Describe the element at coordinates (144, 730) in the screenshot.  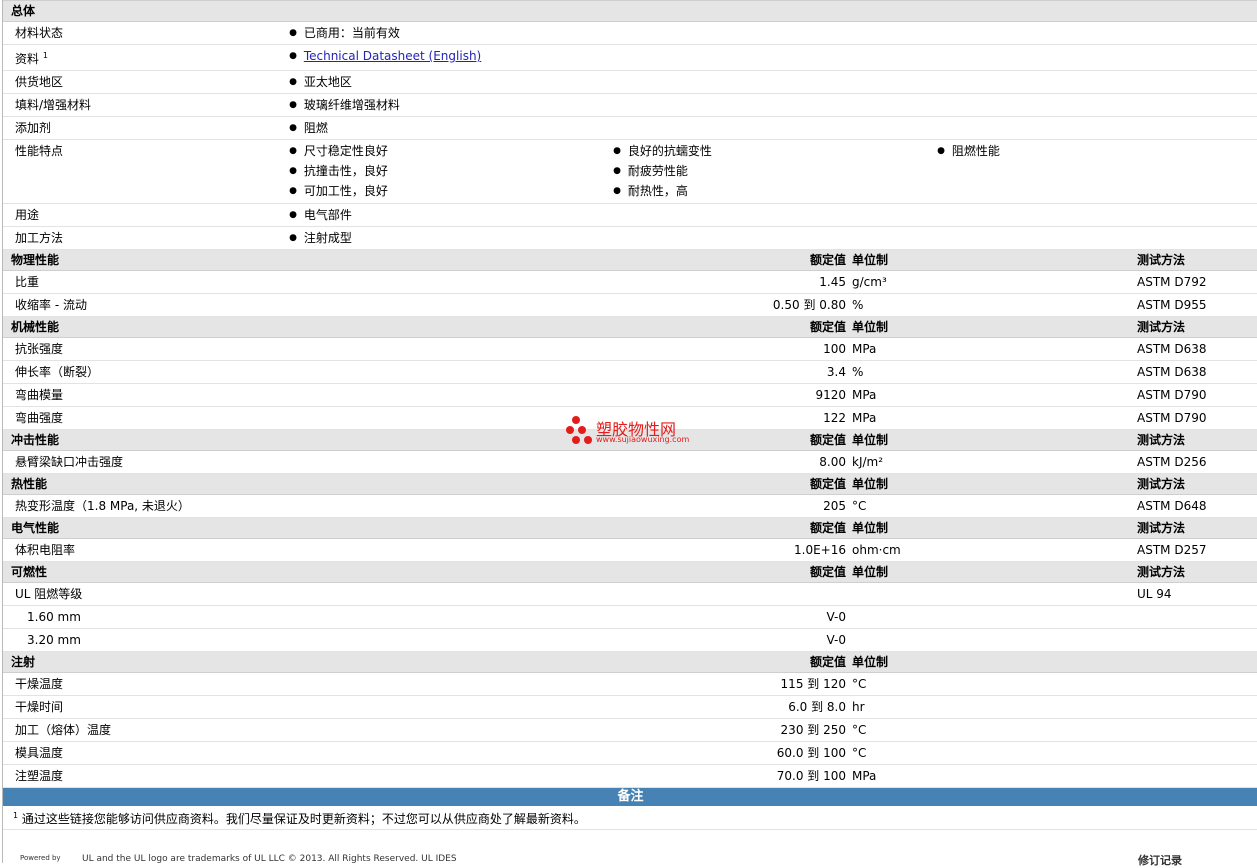
I see `row-label: 加工（熔体）温度` at that location.